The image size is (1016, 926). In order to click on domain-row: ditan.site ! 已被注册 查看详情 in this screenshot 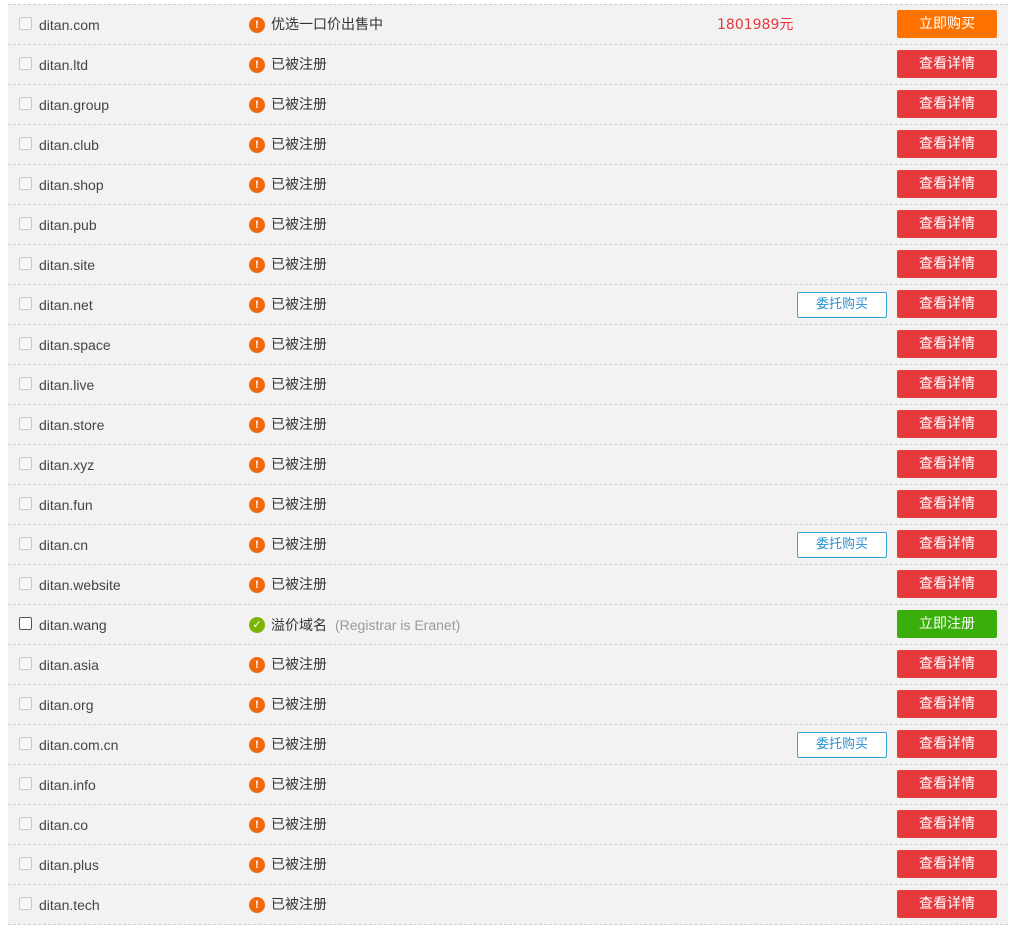, I will do `click(508, 265)`.